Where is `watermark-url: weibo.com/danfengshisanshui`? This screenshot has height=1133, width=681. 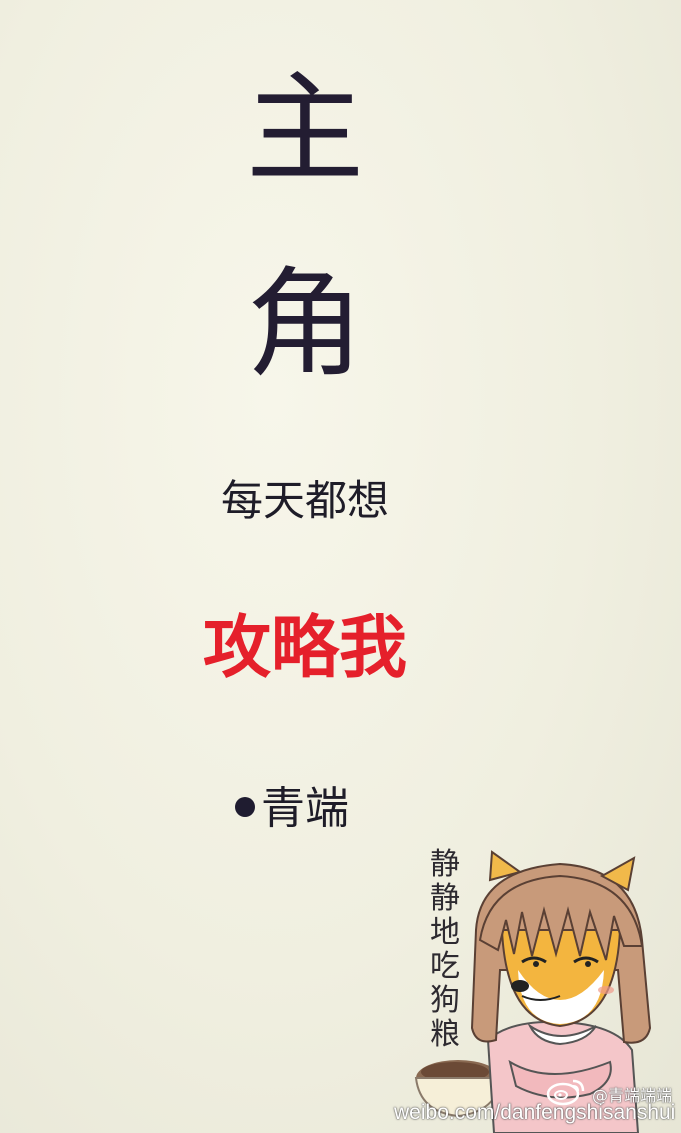
watermark-url: weibo.com/danfengshisanshui is located at coordinates (535, 1112).